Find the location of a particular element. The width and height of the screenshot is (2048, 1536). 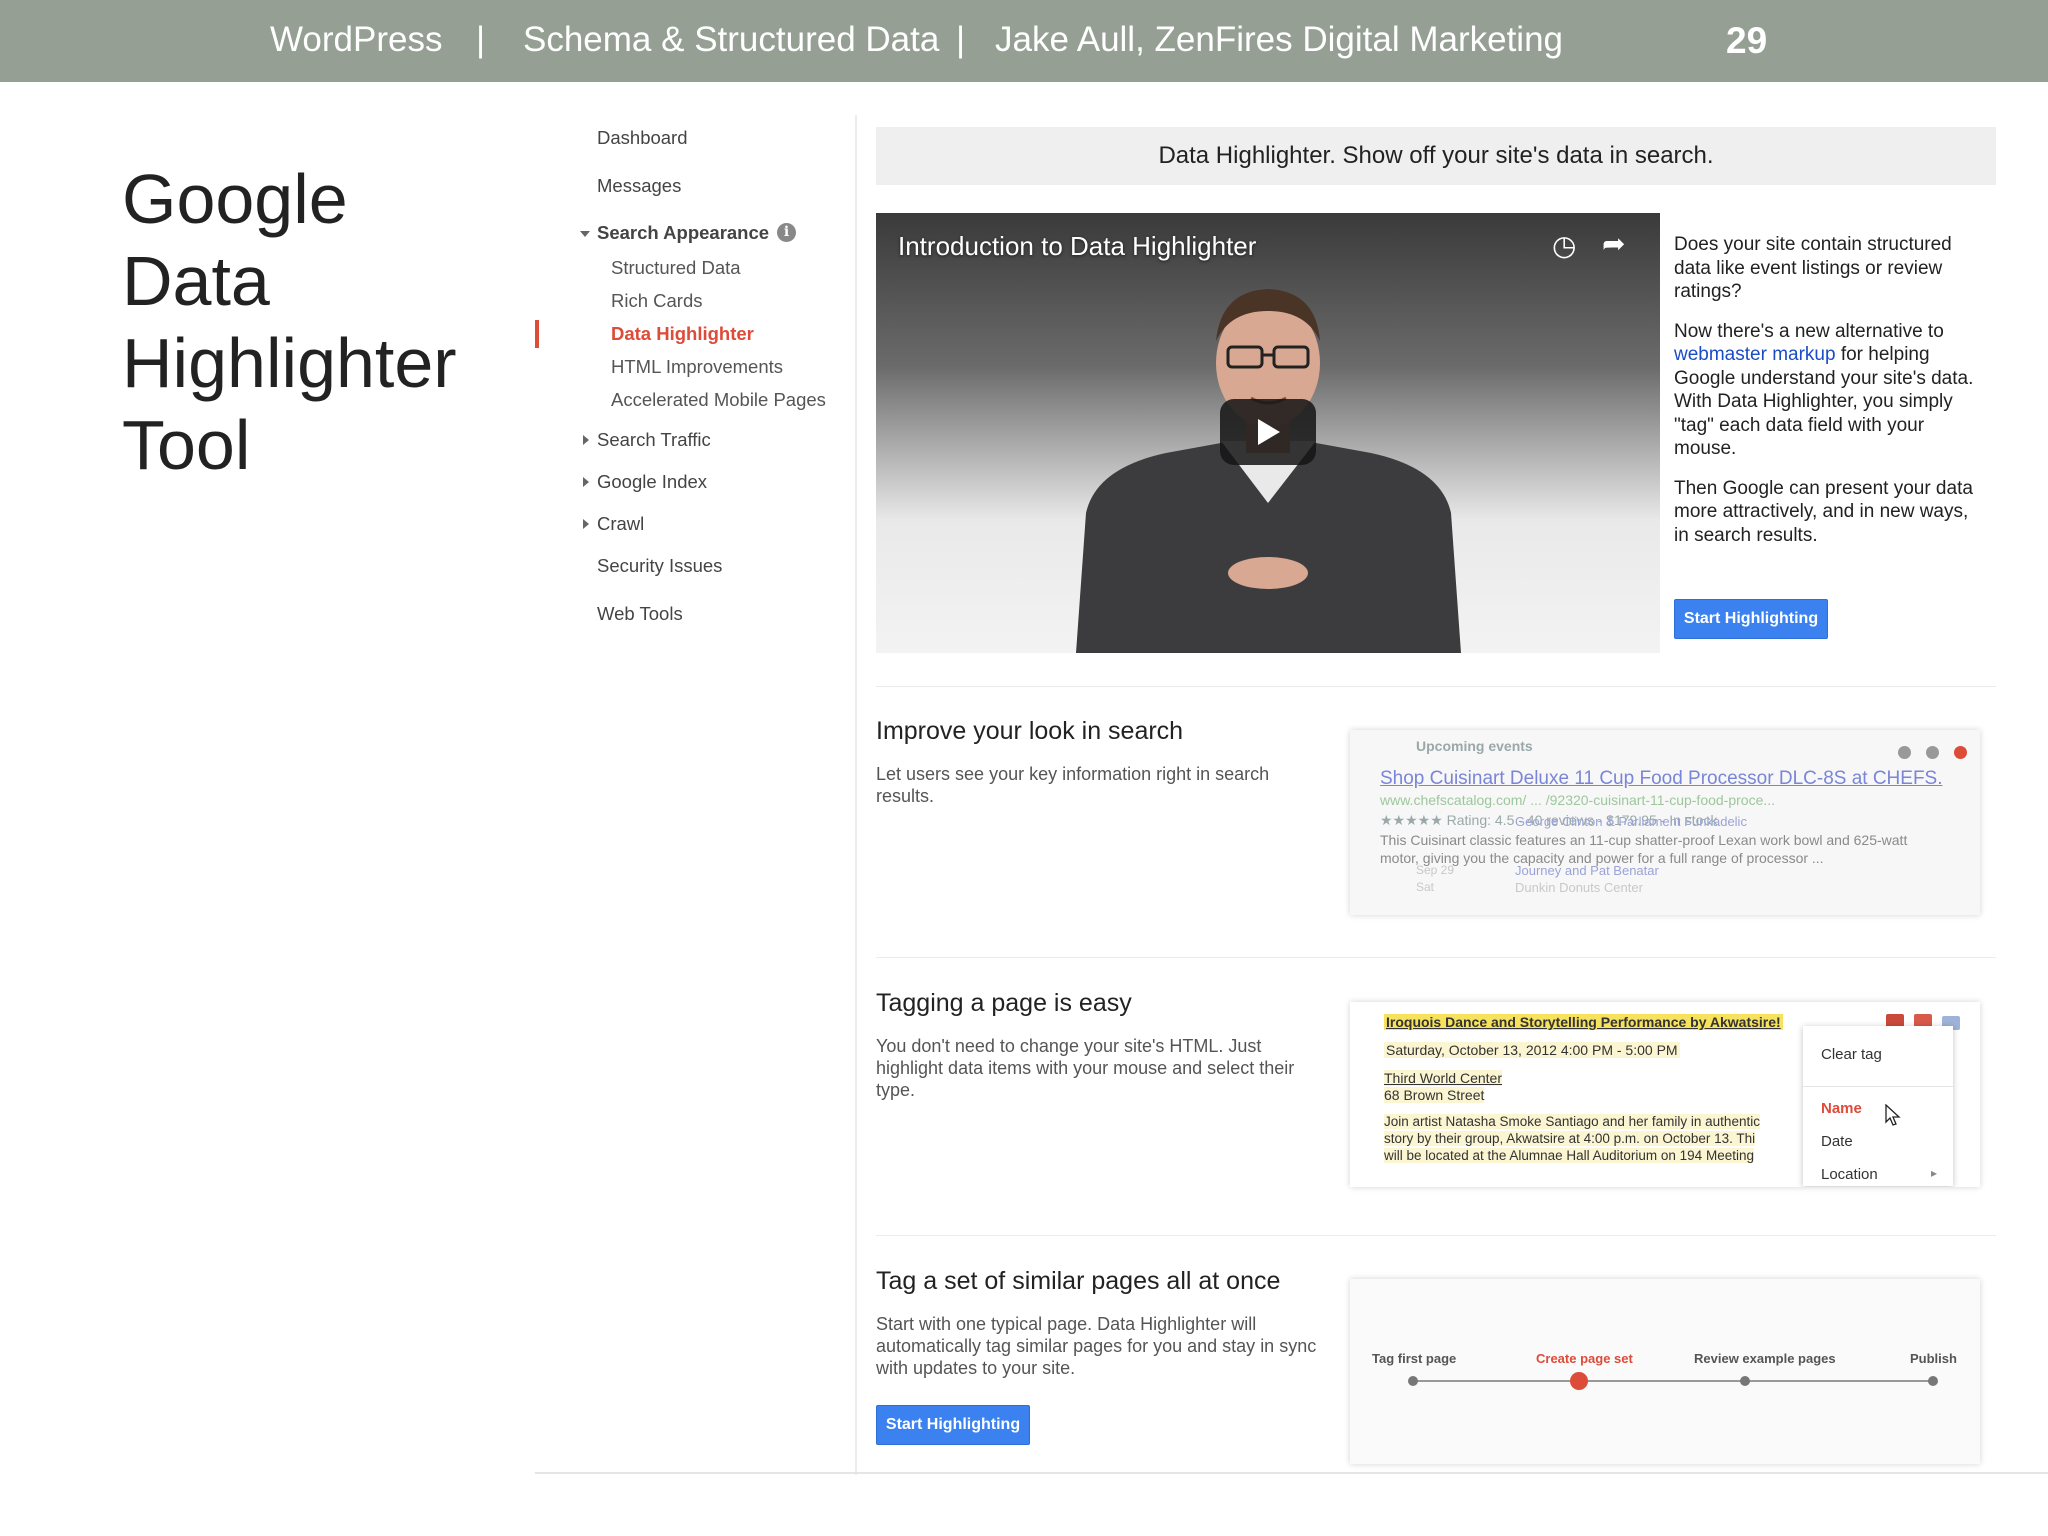

slide-title-line: Data is located at coordinates (196, 281).